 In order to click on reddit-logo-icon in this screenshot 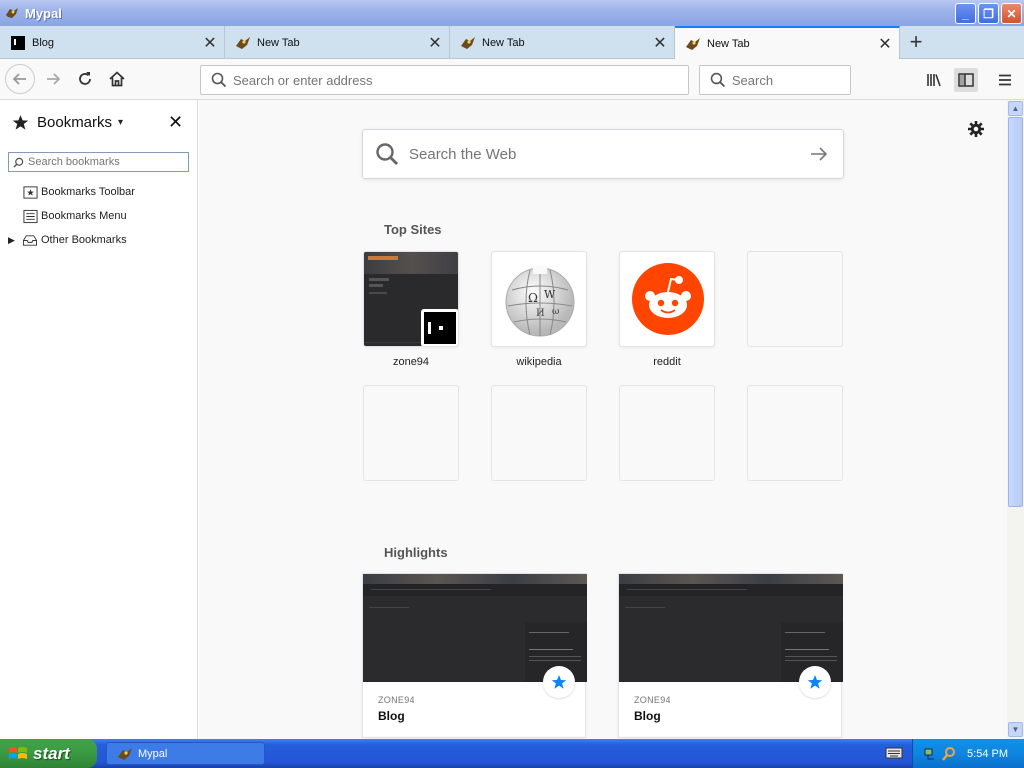, I will do `click(668, 299)`.